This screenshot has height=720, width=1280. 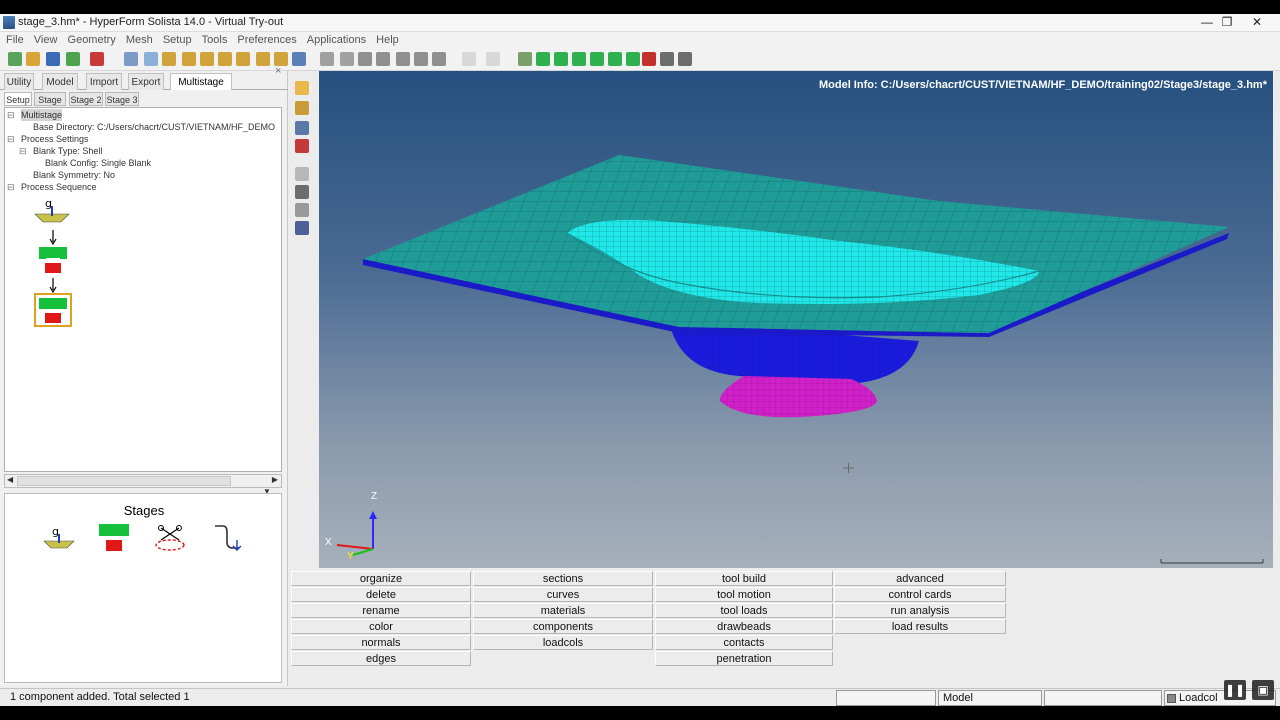 What do you see at coordinates (266, 40) in the screenshot?
I see `menu-preferences: Preferences` at bounding box center [266, 40].